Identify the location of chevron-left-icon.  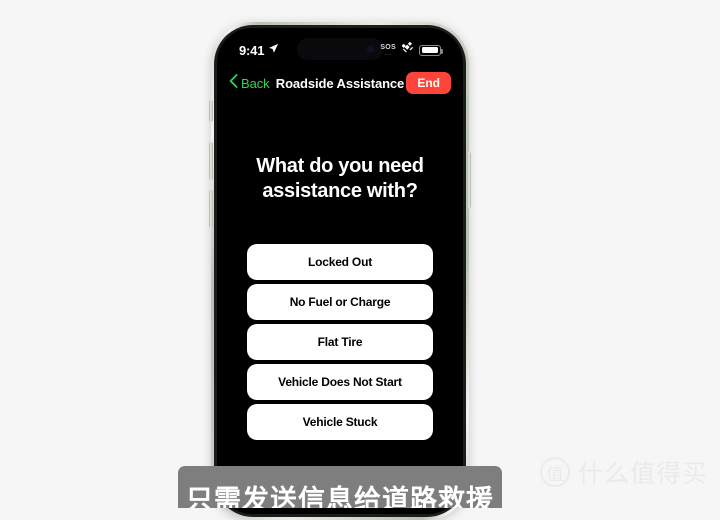
(233, 83).